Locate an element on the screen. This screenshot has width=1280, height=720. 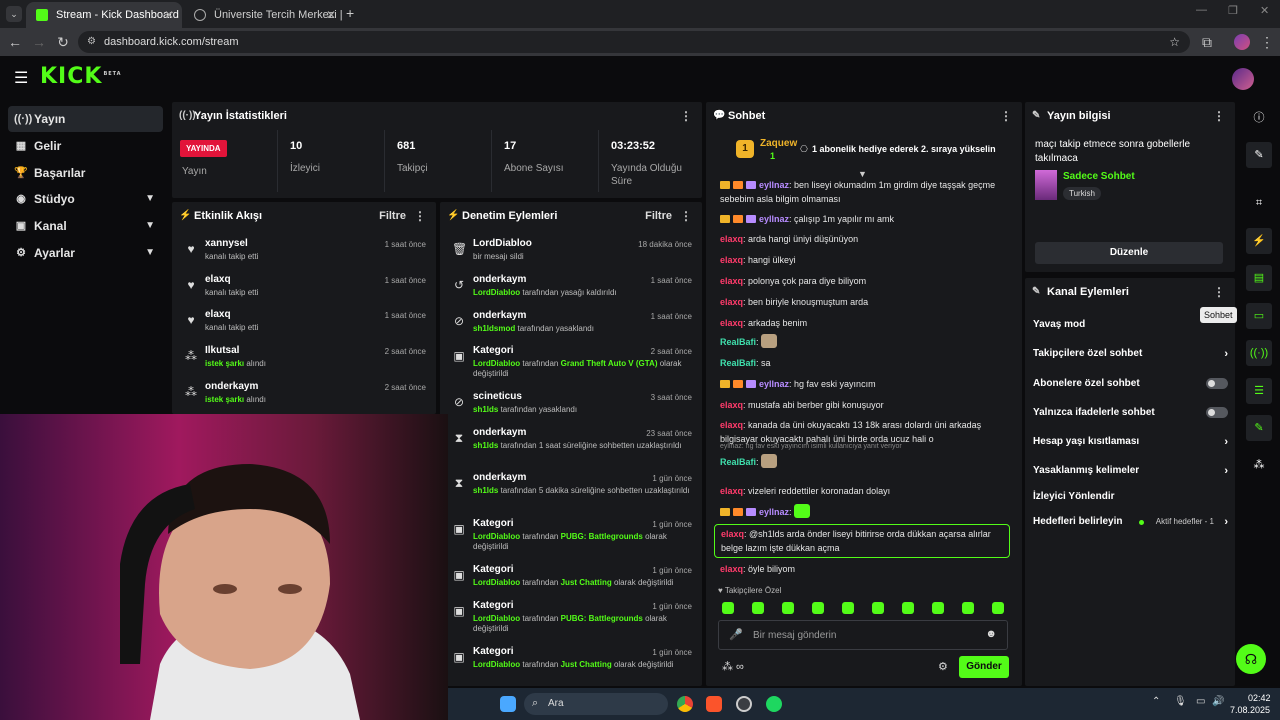
chat-username: eyllnaz is located at coordinates (774, 512).